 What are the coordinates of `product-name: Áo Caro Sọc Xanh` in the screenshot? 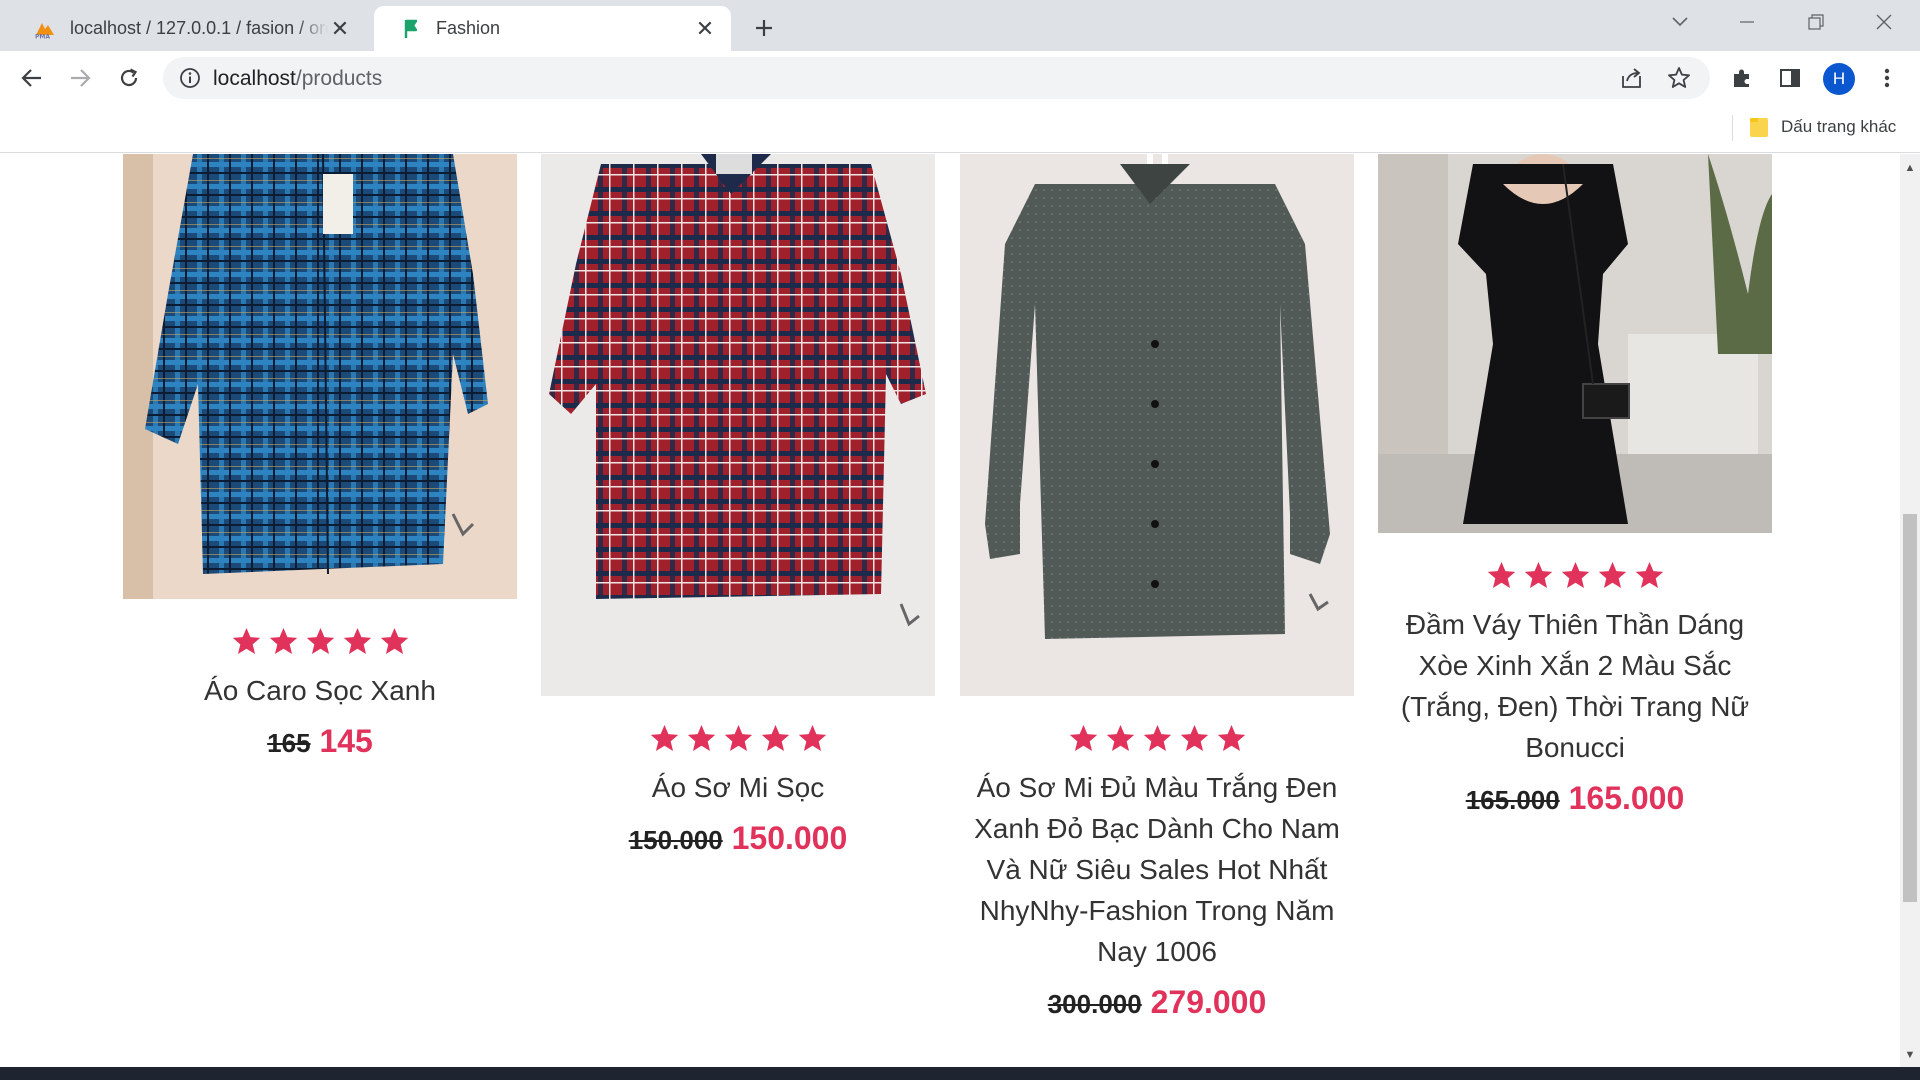 It's located at (320, 690).